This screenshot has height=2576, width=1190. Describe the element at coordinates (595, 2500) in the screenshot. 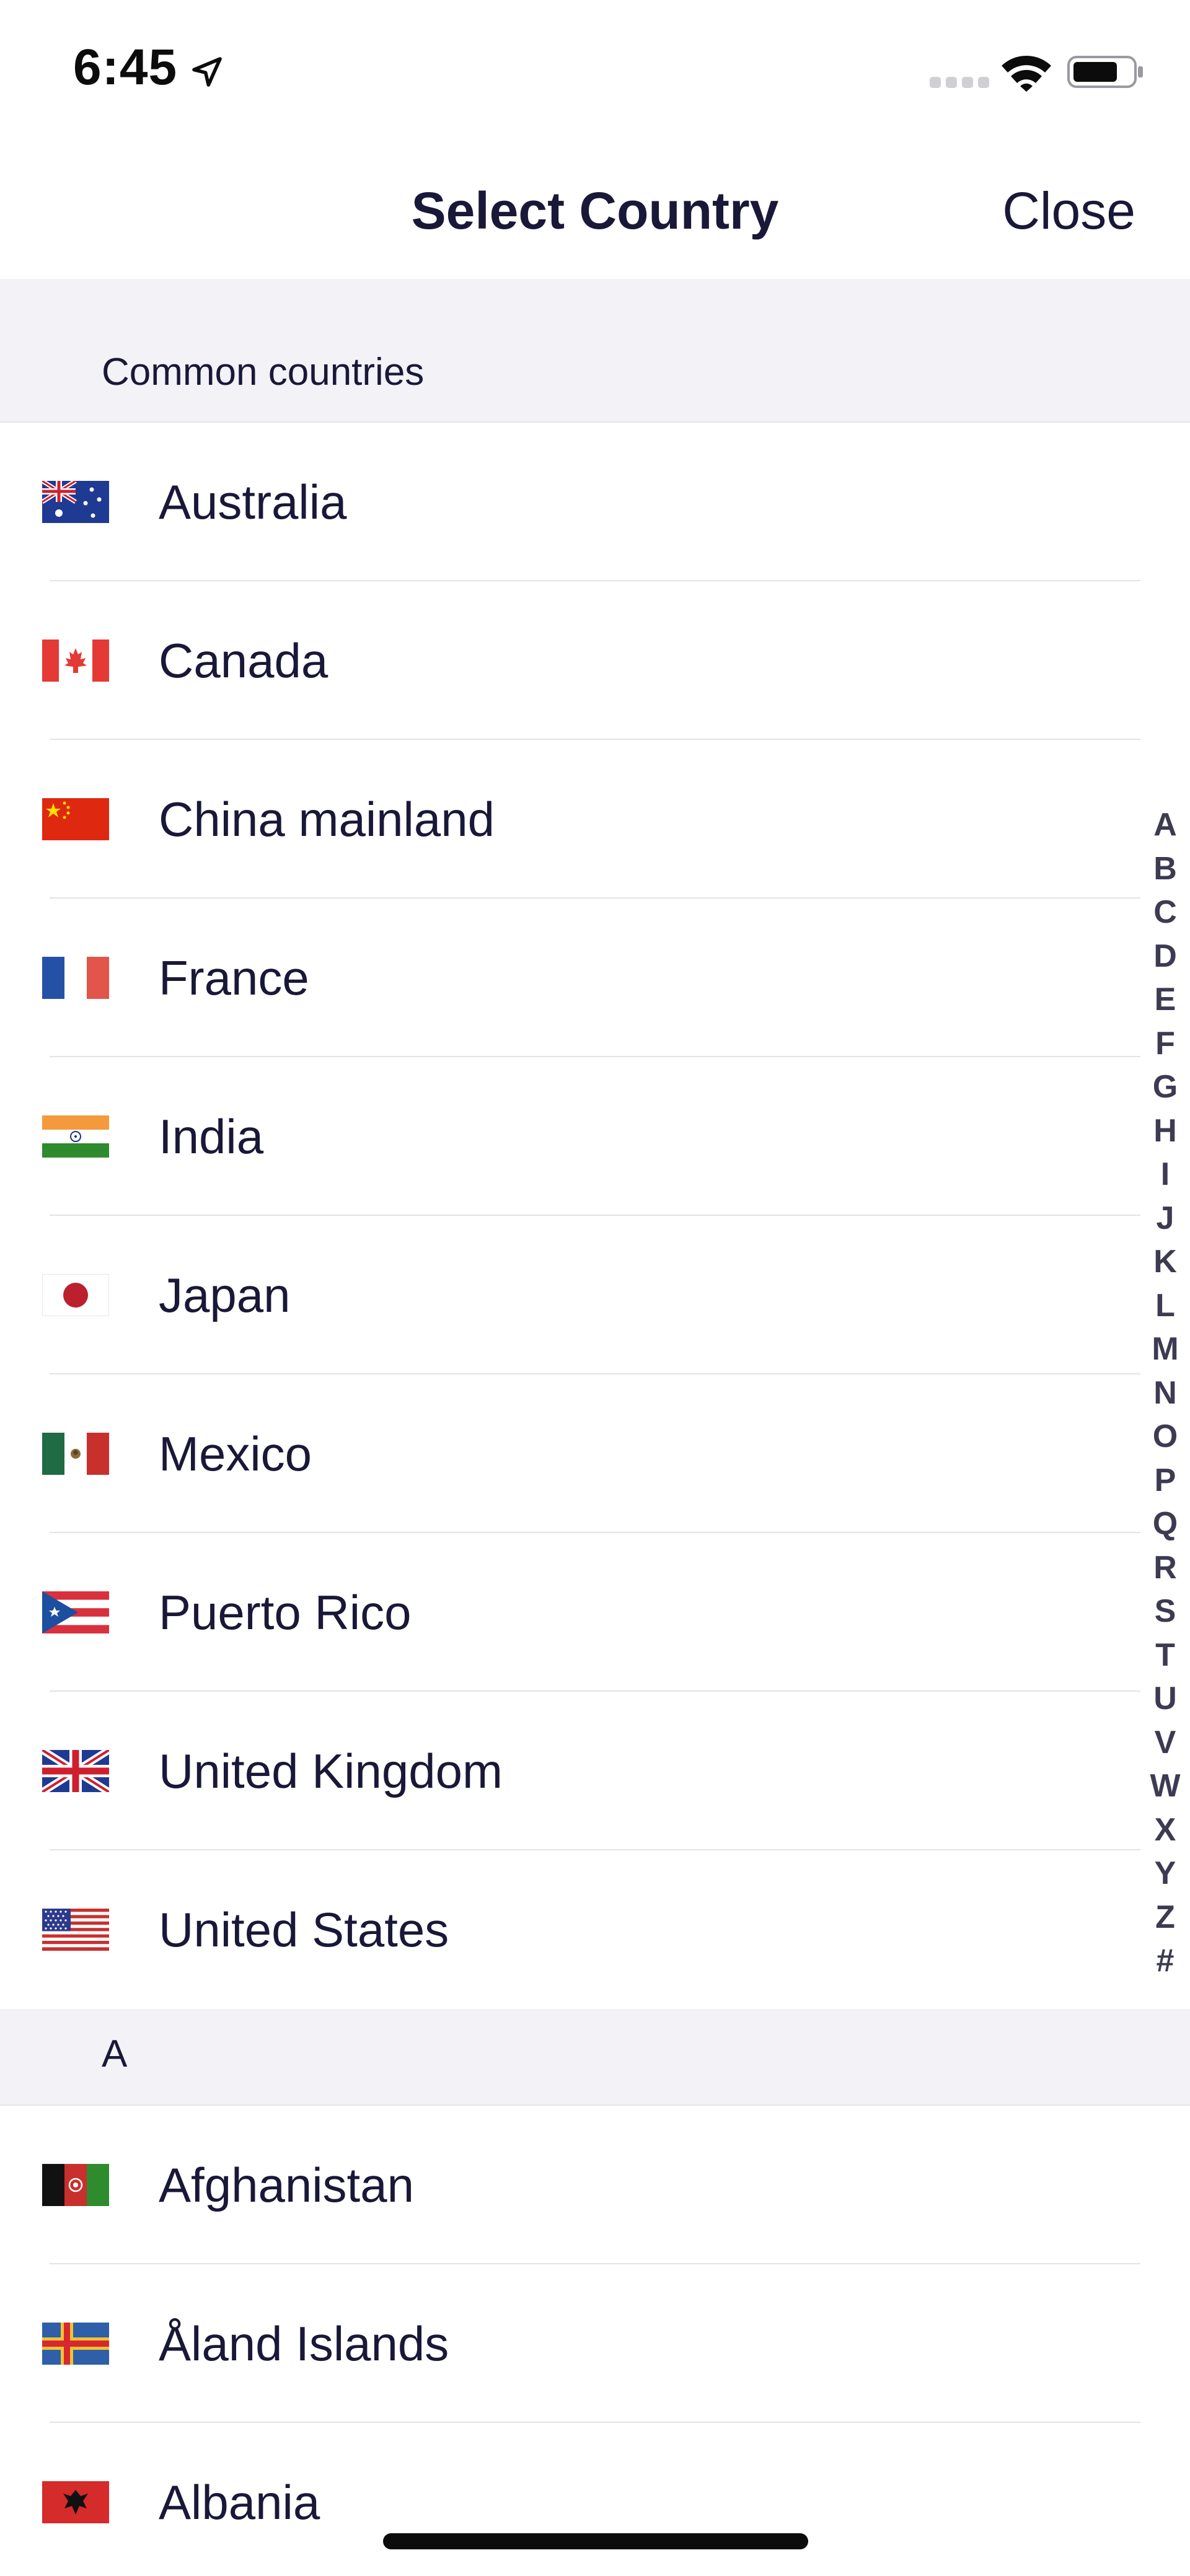

I see `country-row-albania: Albania` at that location.